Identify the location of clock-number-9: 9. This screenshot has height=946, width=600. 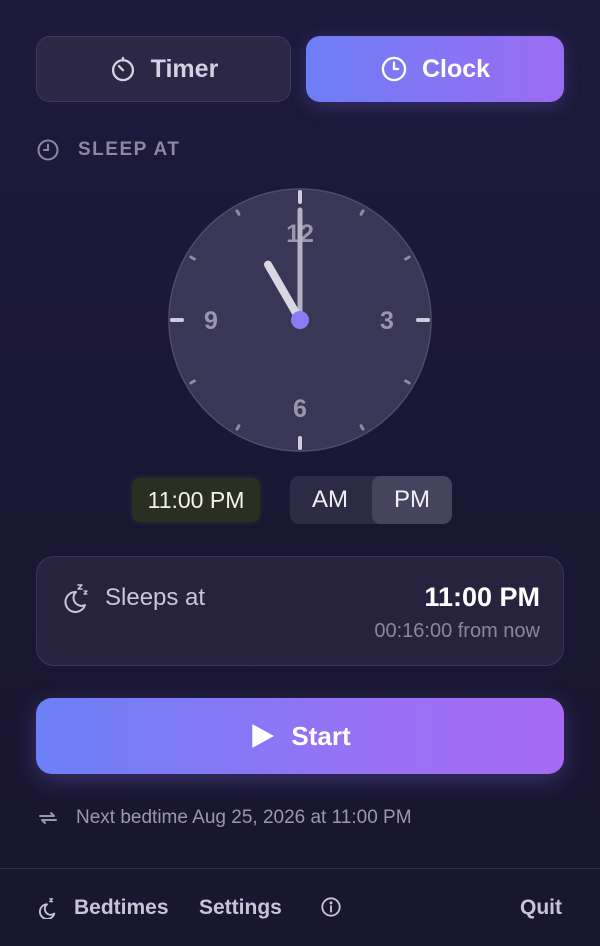
(211, 321).